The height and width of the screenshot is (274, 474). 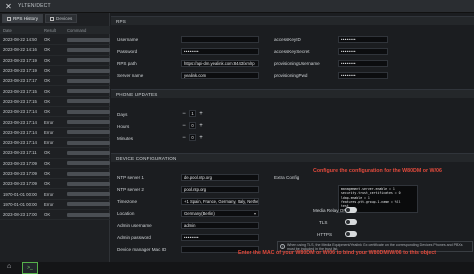 What do you see at coordinates (20, 60) in the screenshot?
I see `row-date: 2023-08-23 17:19` at bounding box center [20, 60].